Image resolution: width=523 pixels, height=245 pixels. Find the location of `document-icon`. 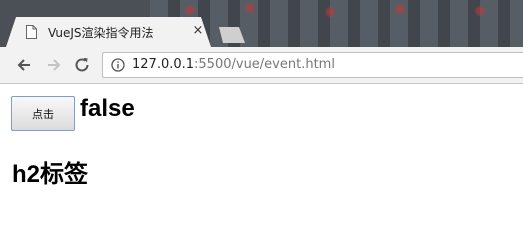

document-icon is located at coordinates (31, 32).